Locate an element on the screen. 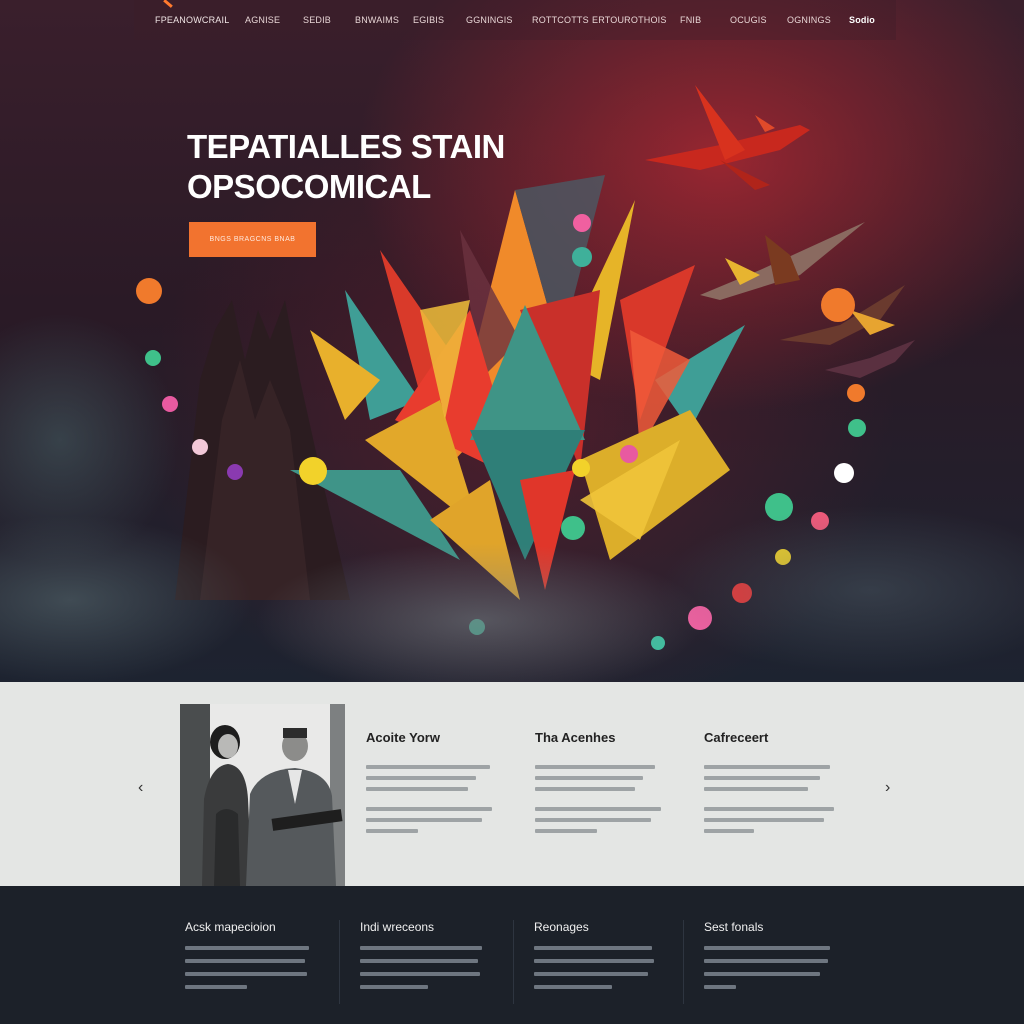  feature-column-2: Tha Acenhes is located at coordinates (605, 785).